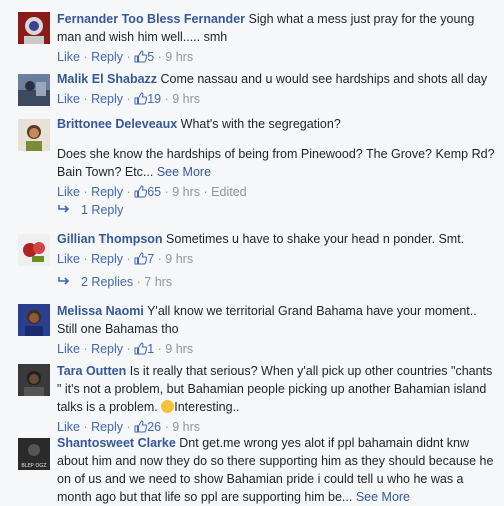 This screenshot has width=504, height=506. I want to click on comment-actions: Like · Reply · 7 · 9 hrs, so click(125, 259).